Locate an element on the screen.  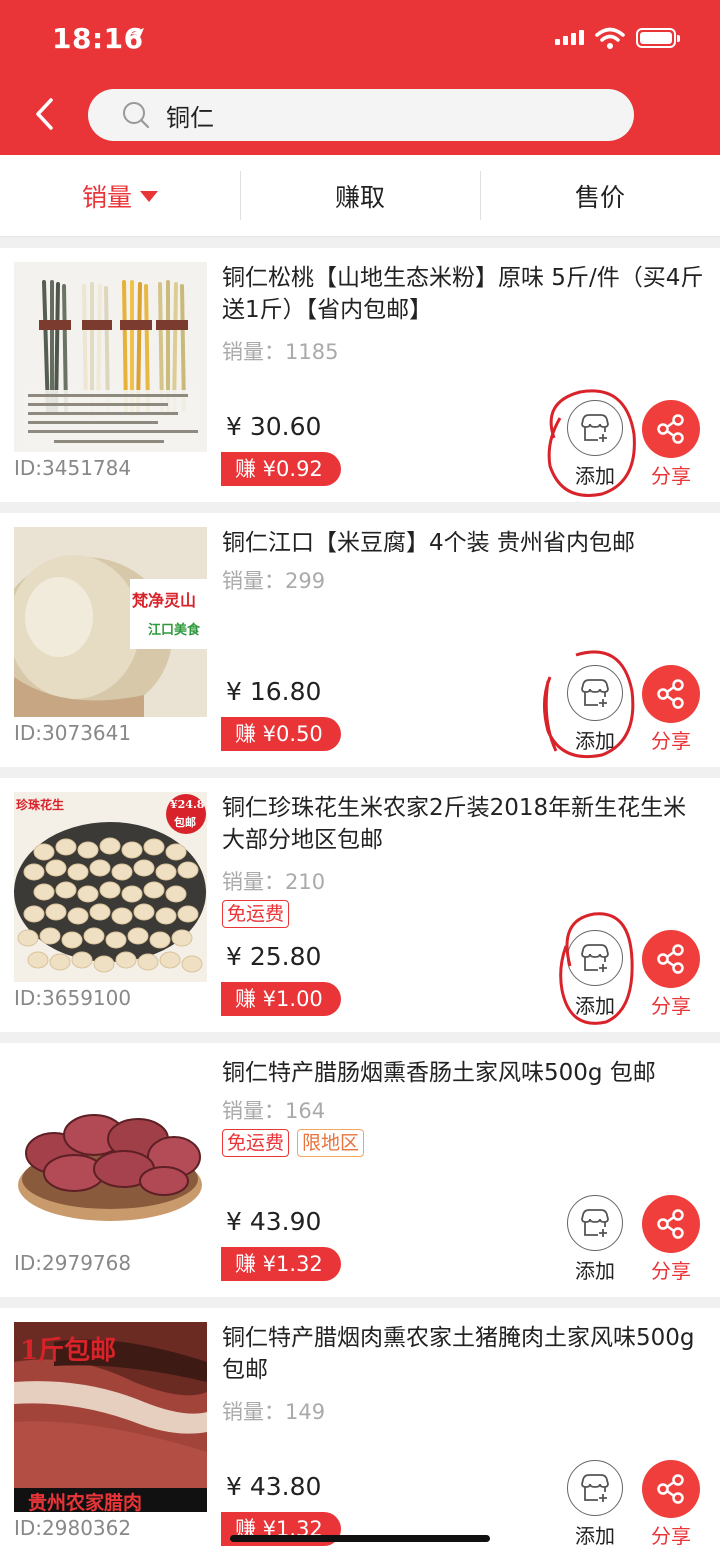
earn-badge: 赚 ¥1.32 is located at coordinates (281, 1264).